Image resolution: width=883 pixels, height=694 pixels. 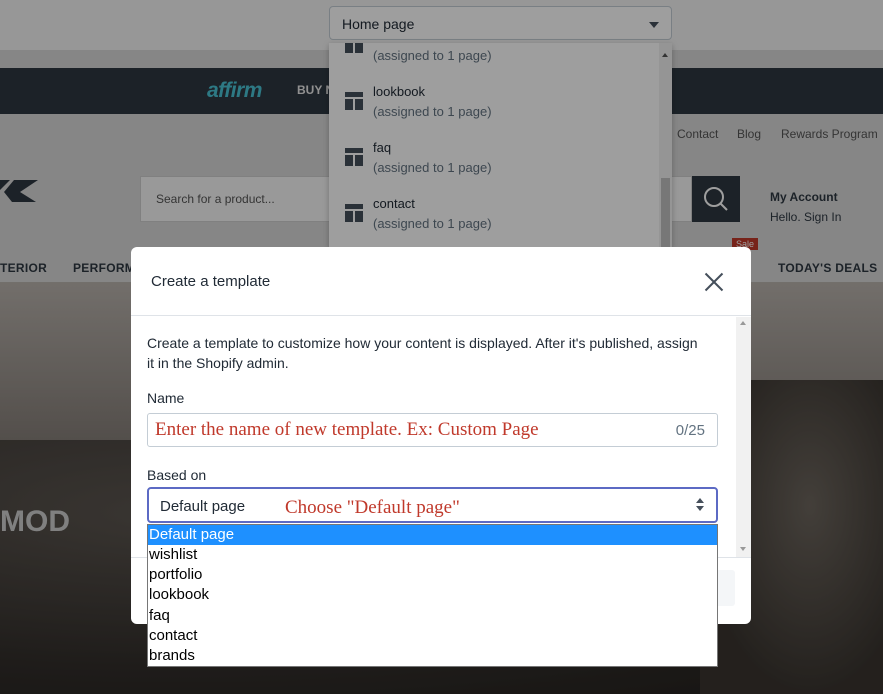 I want to click on option-portfolio: portfolio, so click(x=432, y=575).